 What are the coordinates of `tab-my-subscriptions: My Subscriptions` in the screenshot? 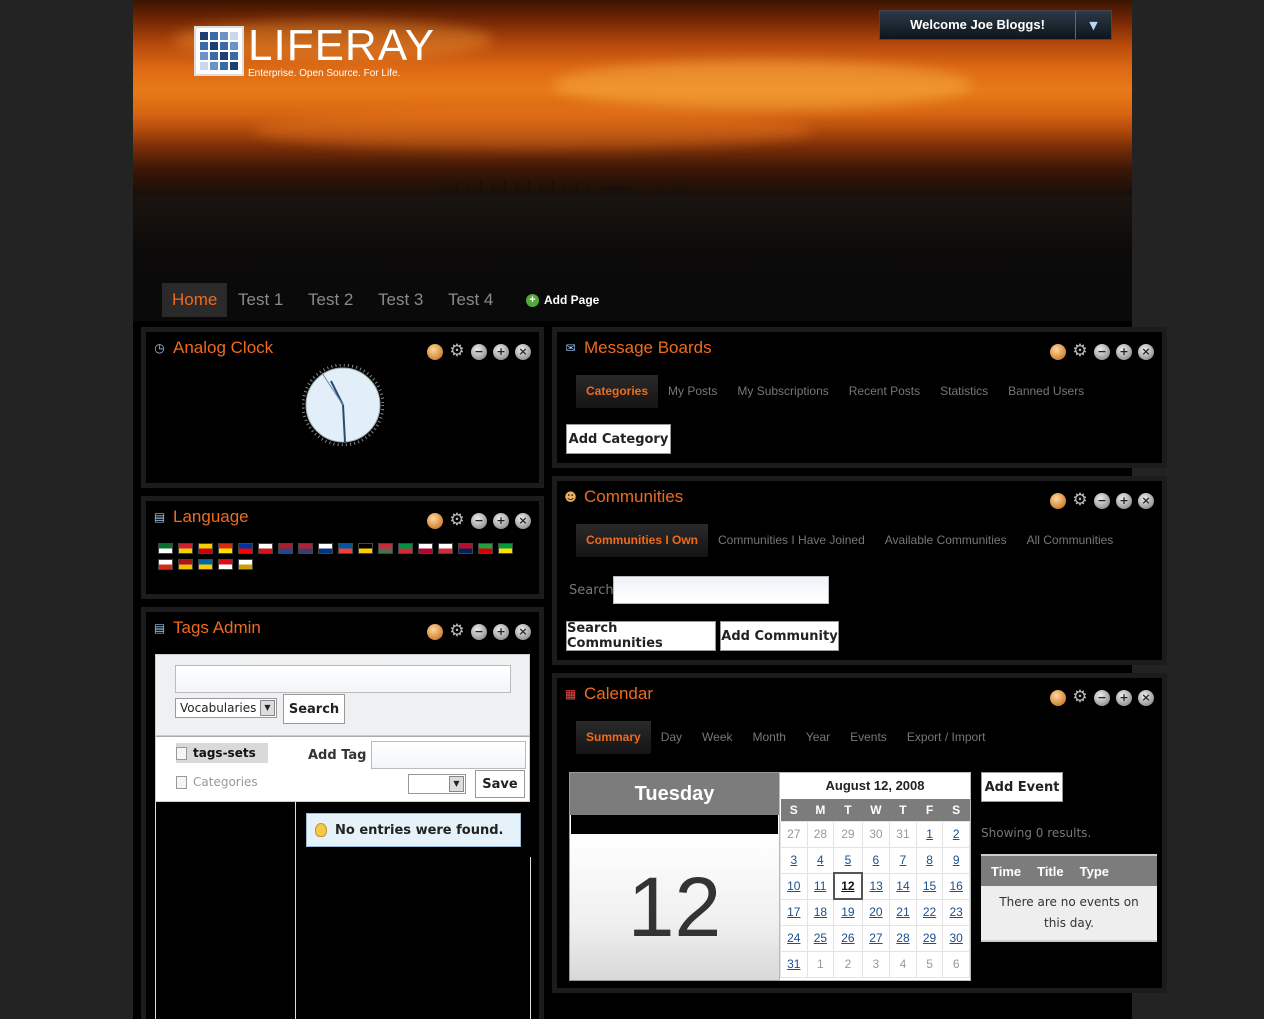 It's located at (782, 391).